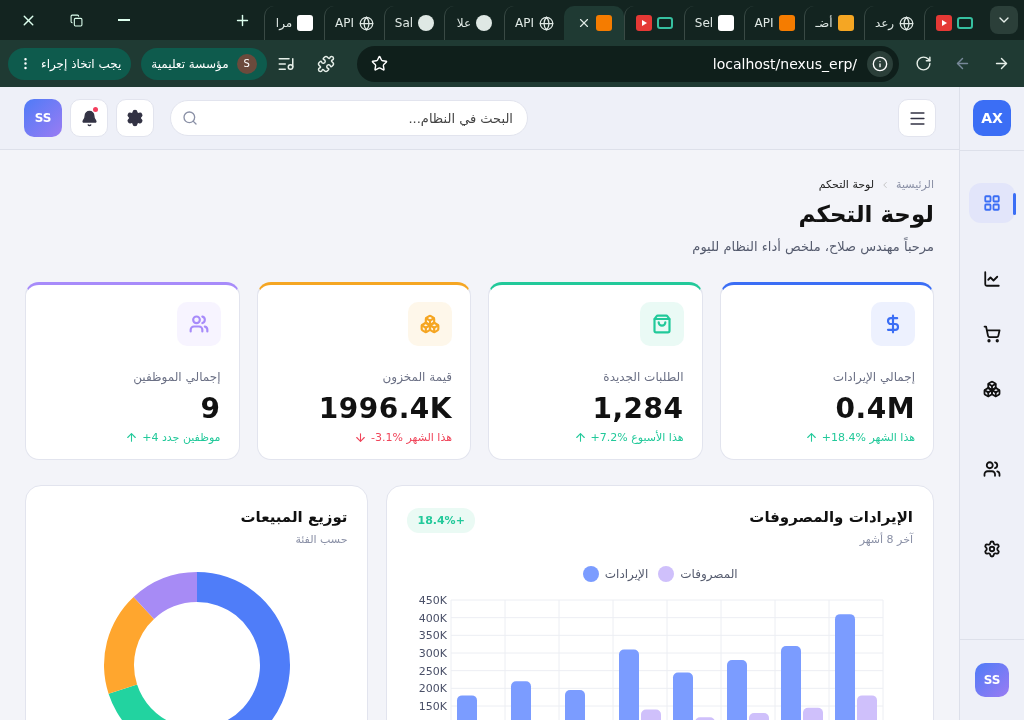 The height and width of the screenshot is (720, 1024). I want to click on cart-icon, so click(992, 334).